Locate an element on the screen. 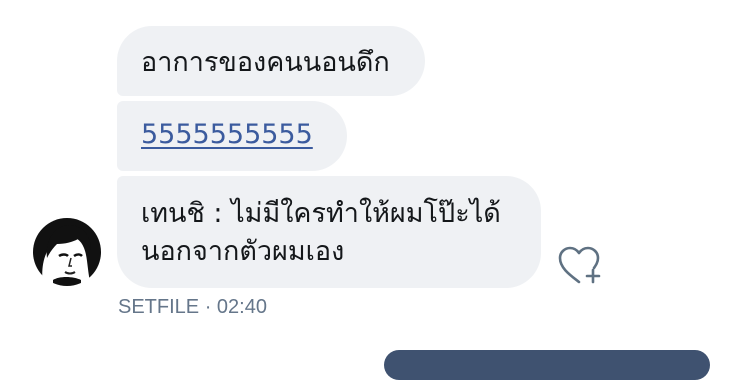 The image size is (750, 380). message-bubble: 5555555555 is located at coordinates (232, 136).